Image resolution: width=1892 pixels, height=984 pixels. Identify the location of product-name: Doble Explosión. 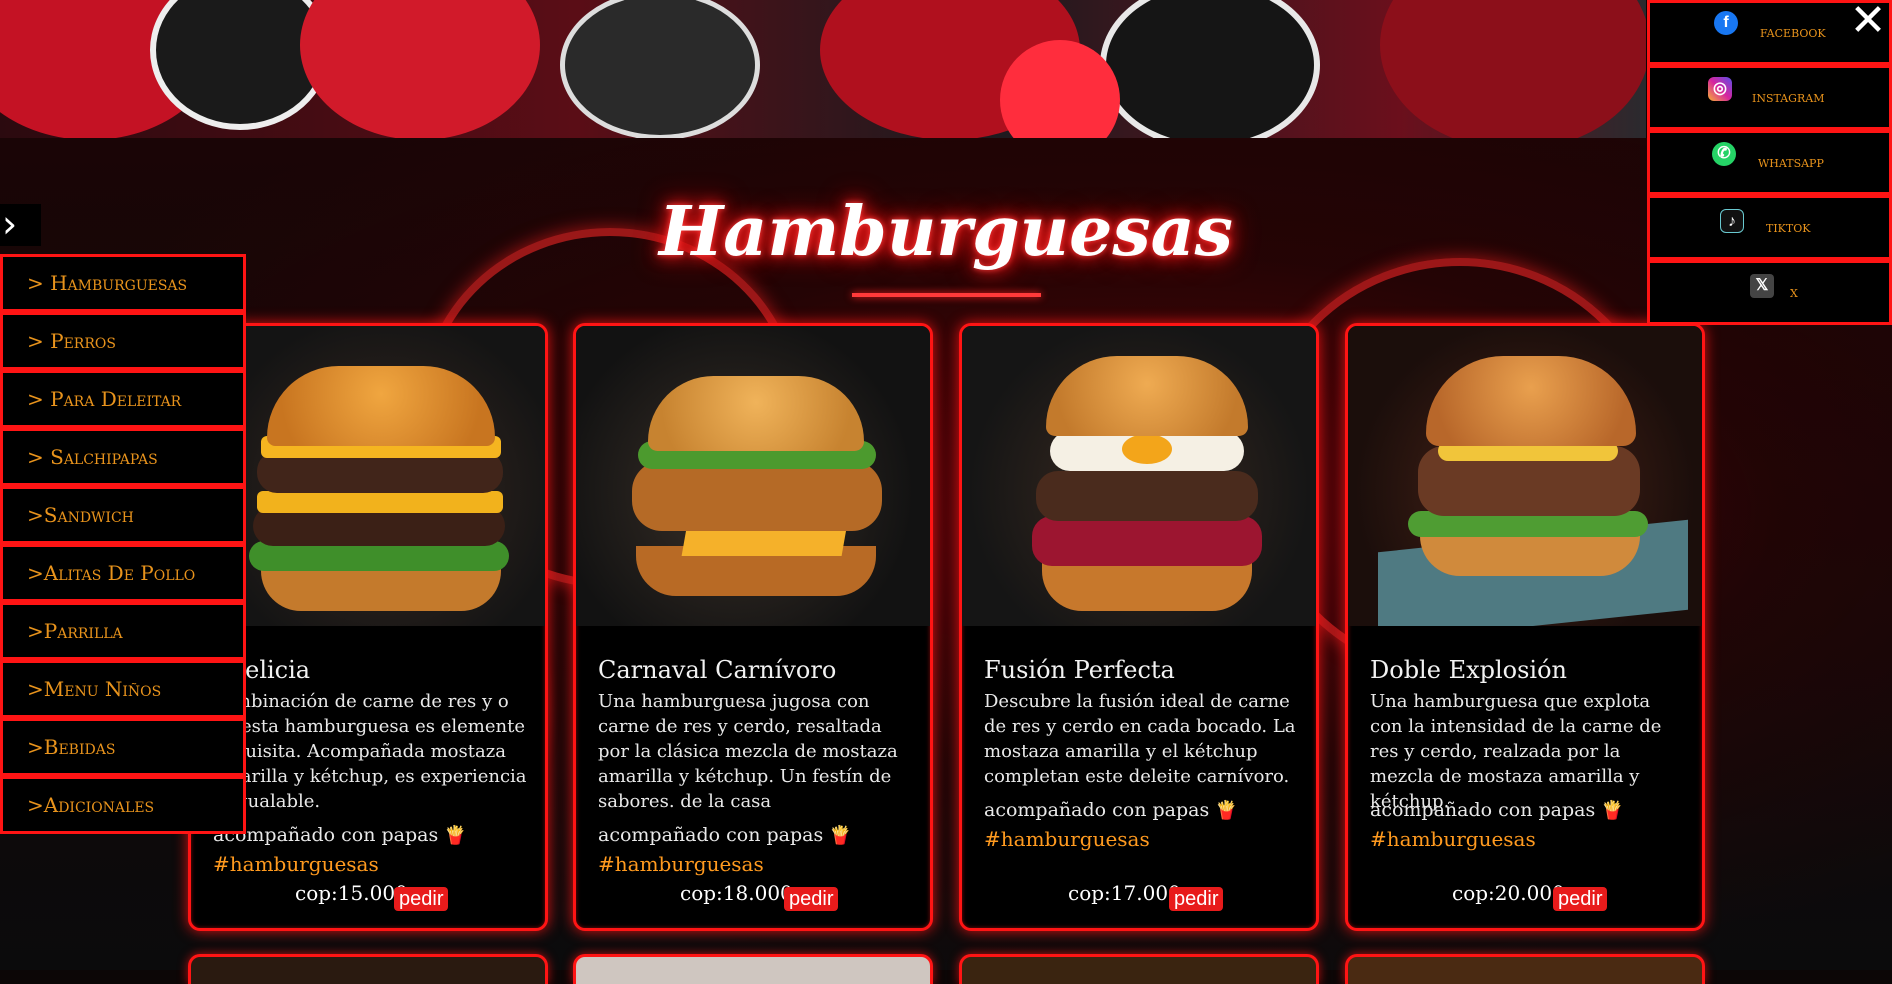
(1469, 670).